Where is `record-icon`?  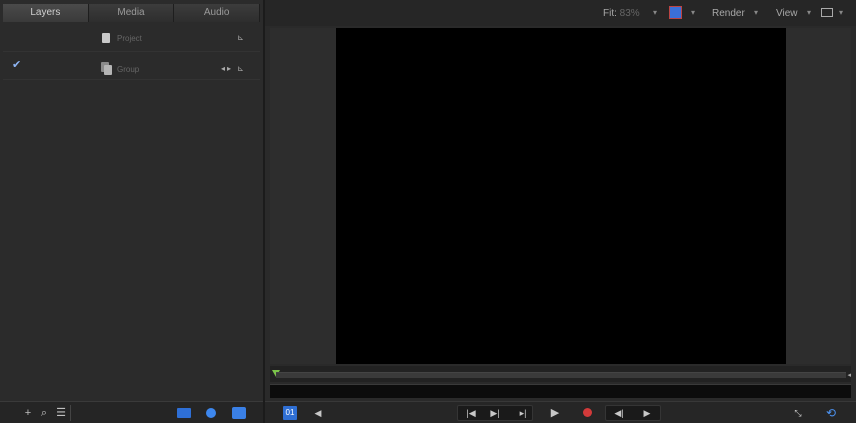 record-icon is located at coordinates (587, 412).